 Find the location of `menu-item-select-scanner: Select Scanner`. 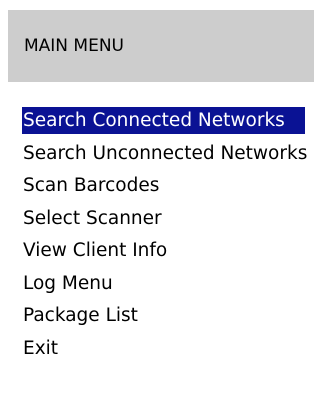

menu-item-select-scanner: Select Scanner is located at coordinates (164, 221).